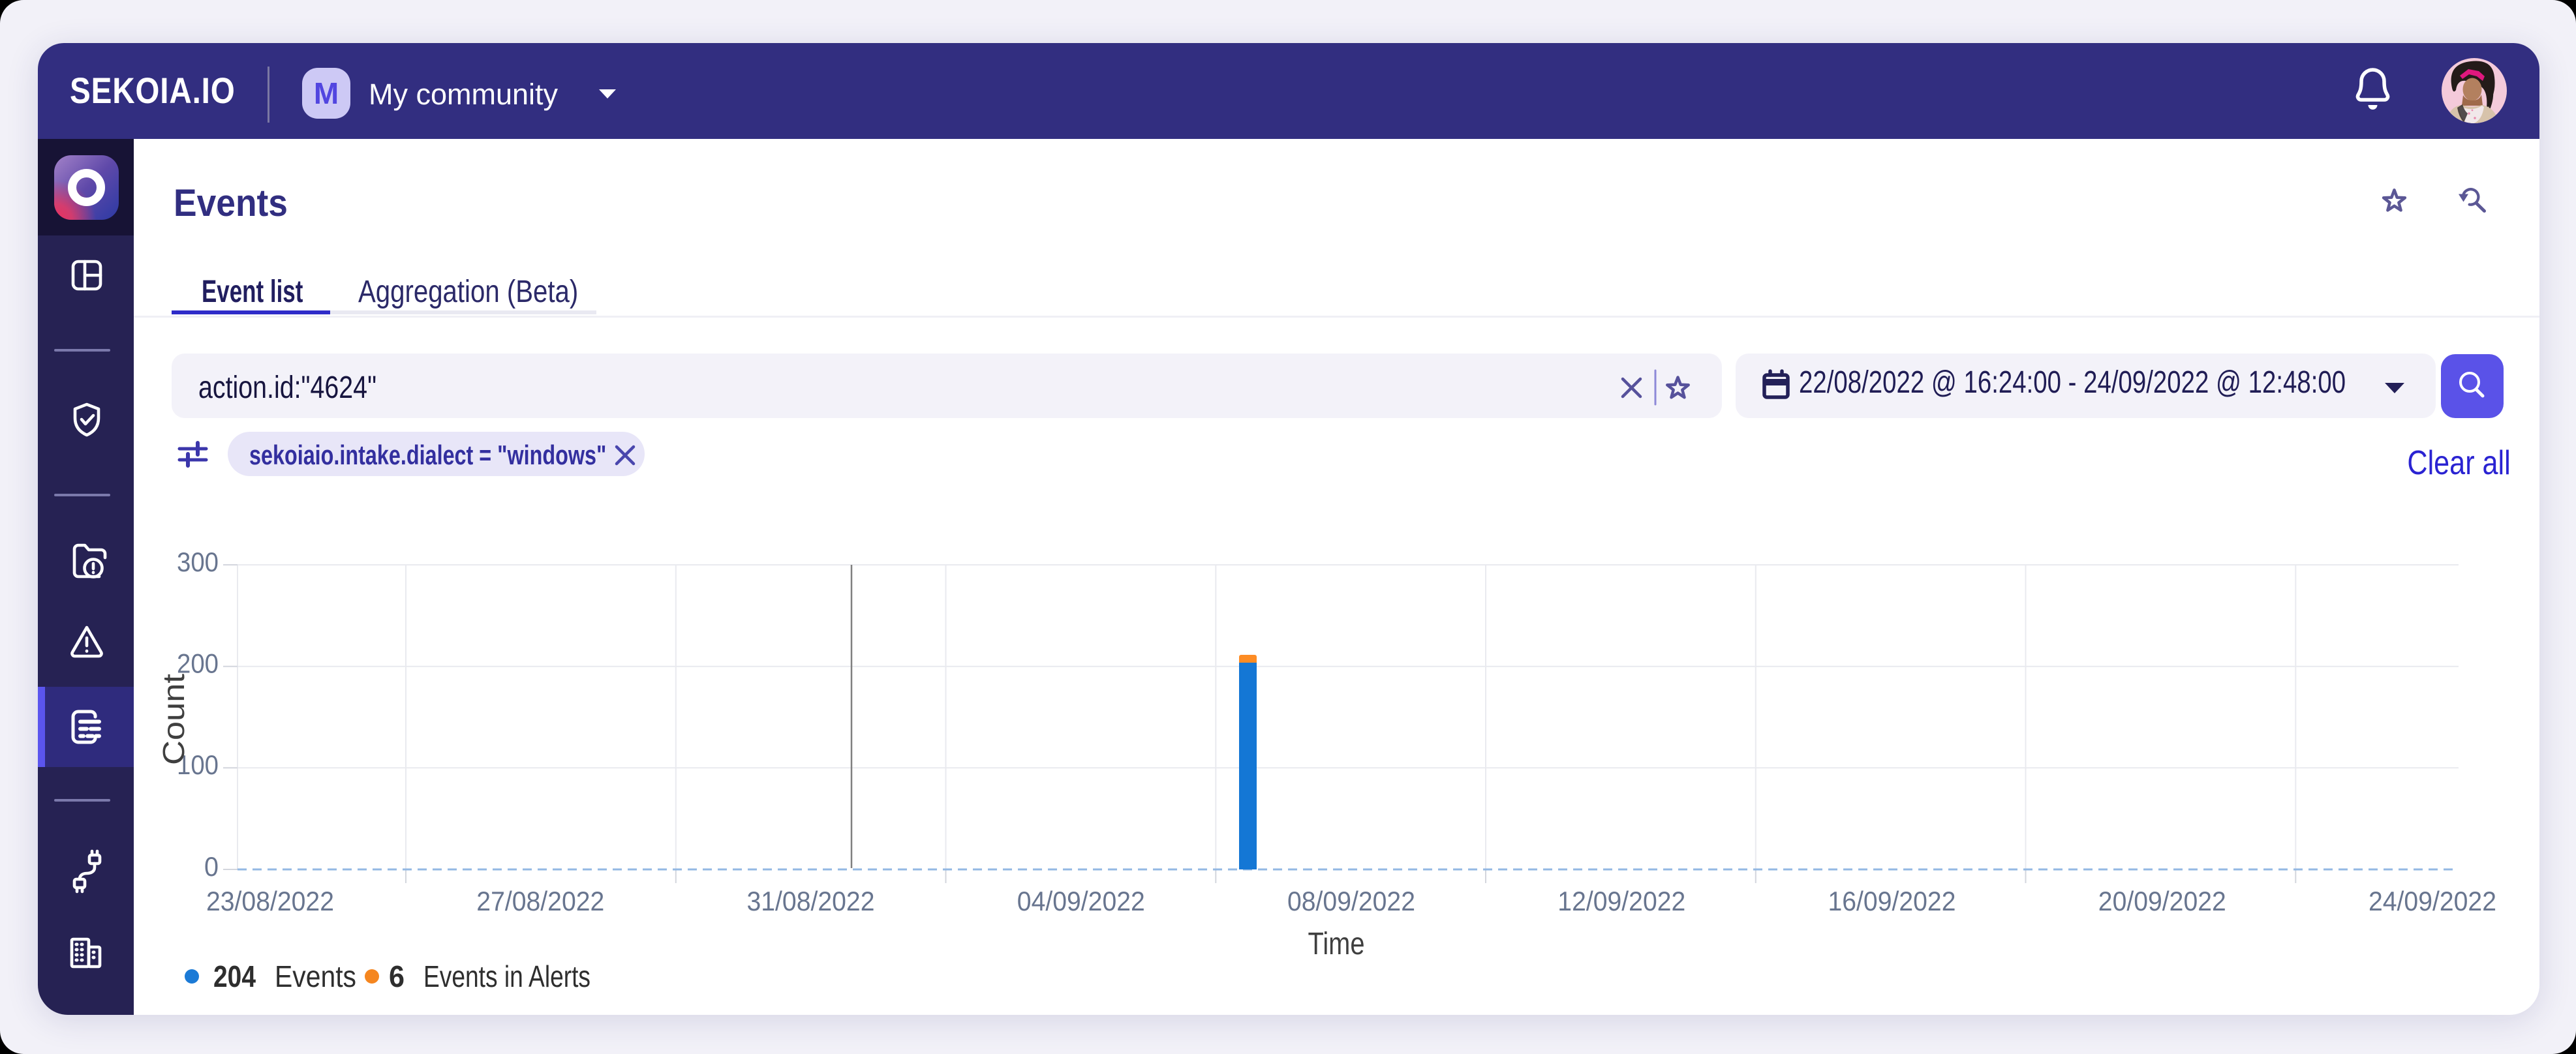  I want to click on svg-text: 20/09/2022, so click(2162, 901).